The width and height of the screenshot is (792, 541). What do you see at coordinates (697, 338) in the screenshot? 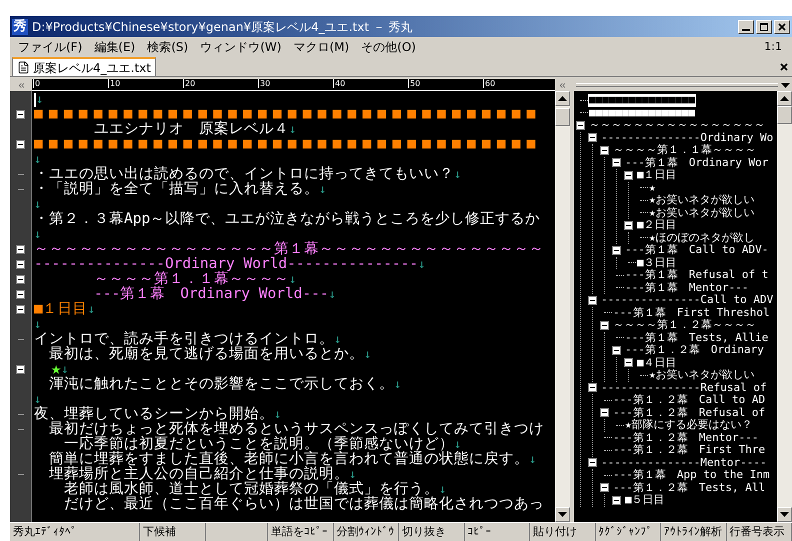
I see `outline-item: ---第１幕 Tests, Allie` at bounding box center [697, 338].